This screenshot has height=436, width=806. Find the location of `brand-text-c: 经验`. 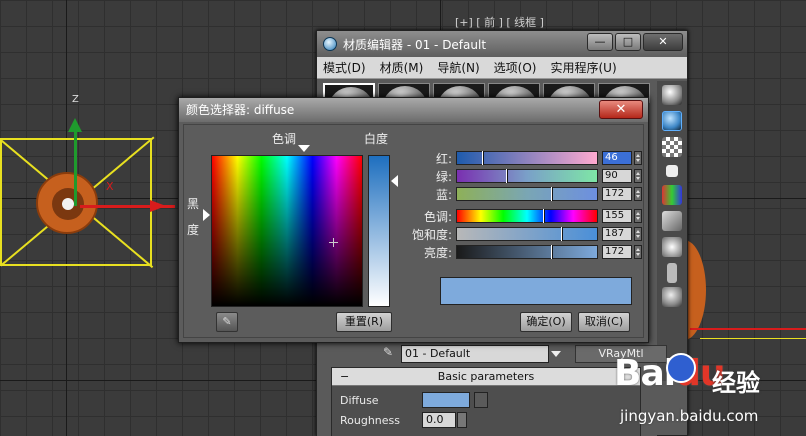

brand-text-c: 经验 is located at coordinates (736, 383).